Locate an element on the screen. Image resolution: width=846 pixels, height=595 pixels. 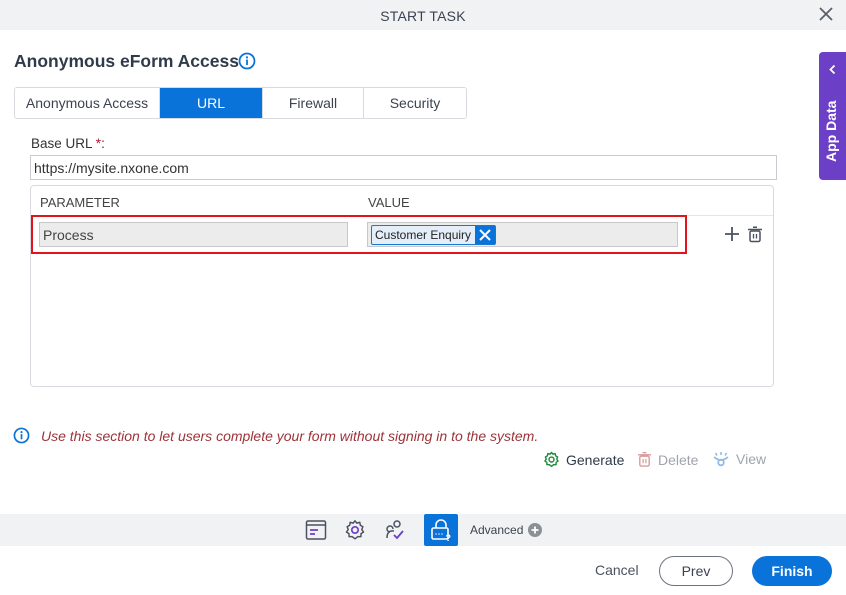
anonymous-access-toolbar-button: ? is located at coordinates (441, 530).